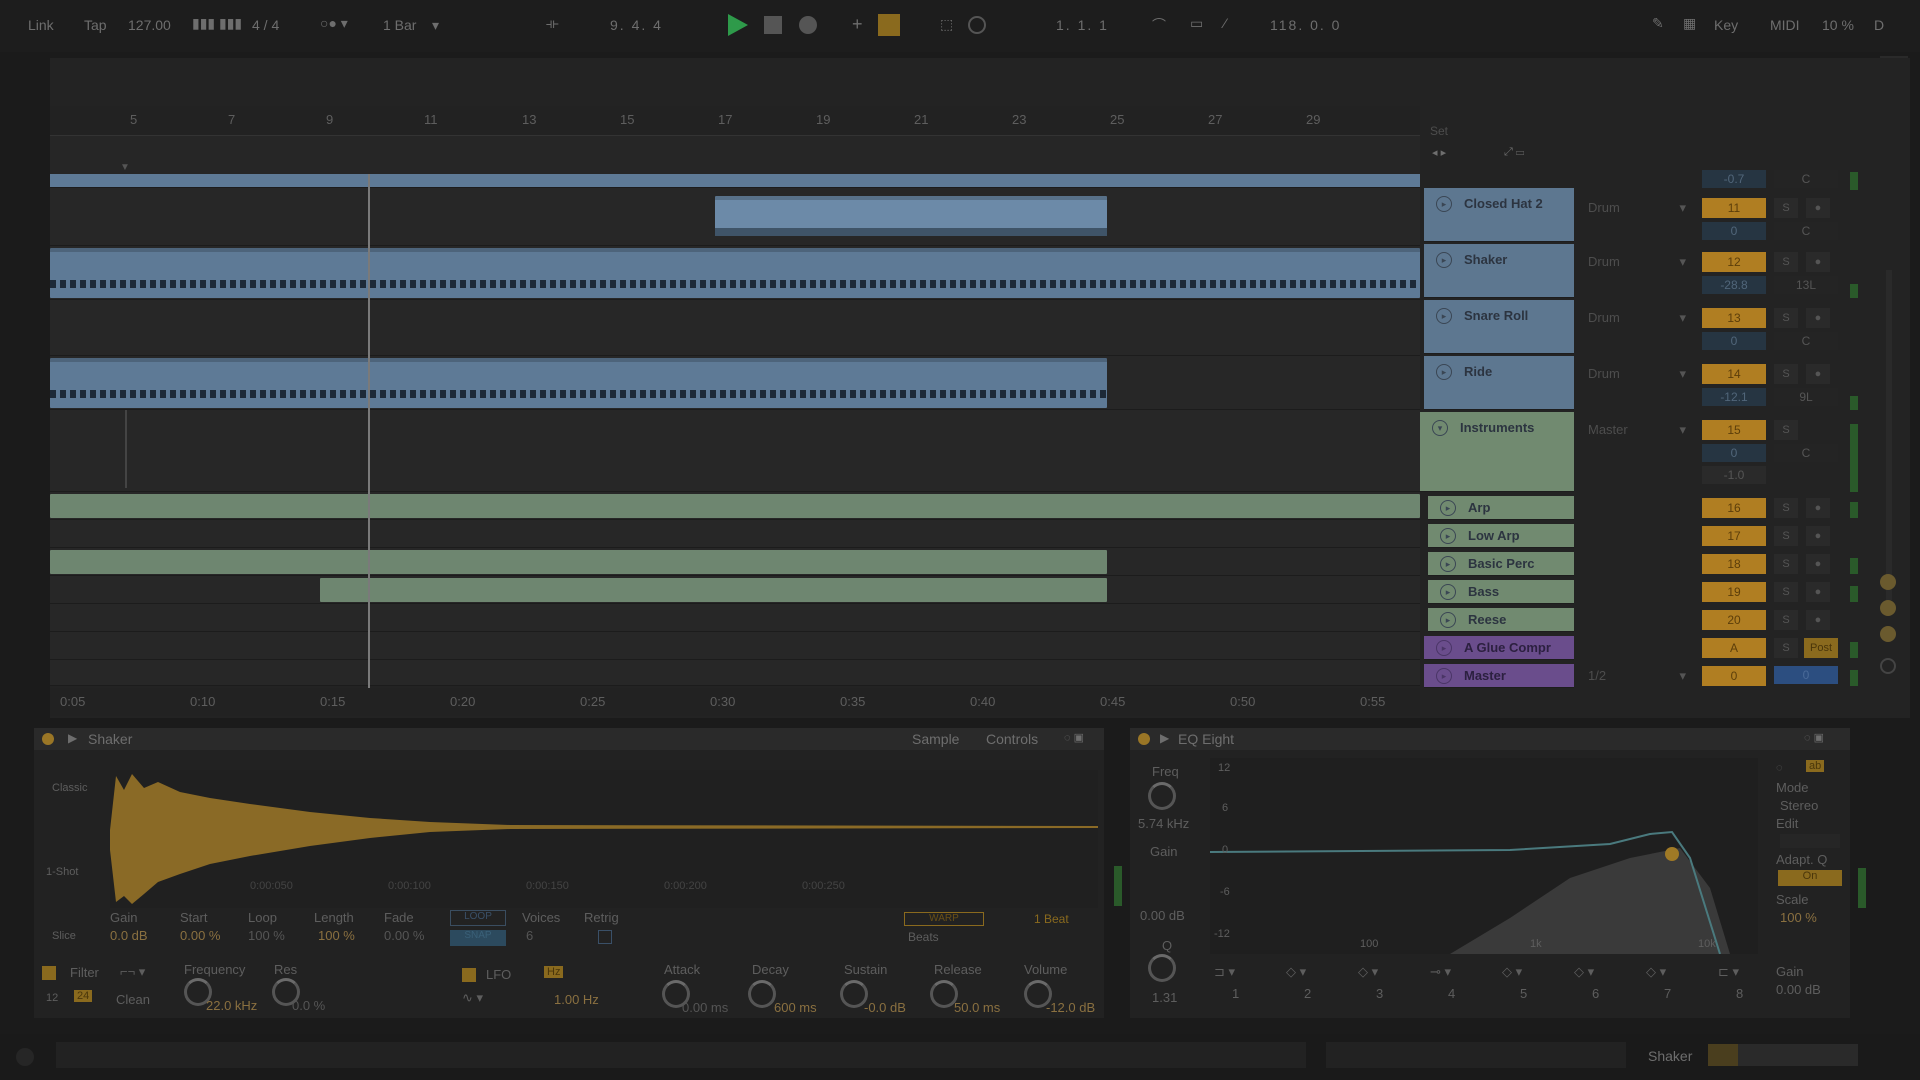 The width and height of the screenshot is (1920, 1080). What do you see at coordinates (808, 25) in the screenshot?
I see `record-icon` at bounding box center [808, 25].